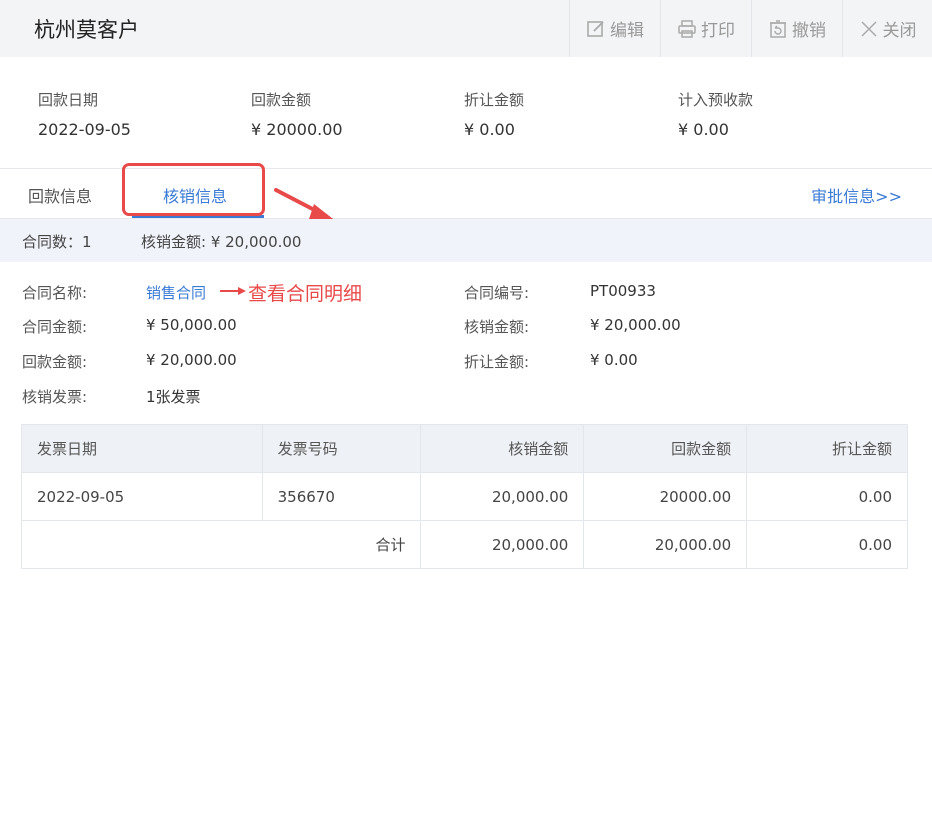 This screenshot has height=833, width=932. Describe the element at coordinates (55, 327) in the screenshot. I see `contract-amount-label: 合同金额:` at that location.